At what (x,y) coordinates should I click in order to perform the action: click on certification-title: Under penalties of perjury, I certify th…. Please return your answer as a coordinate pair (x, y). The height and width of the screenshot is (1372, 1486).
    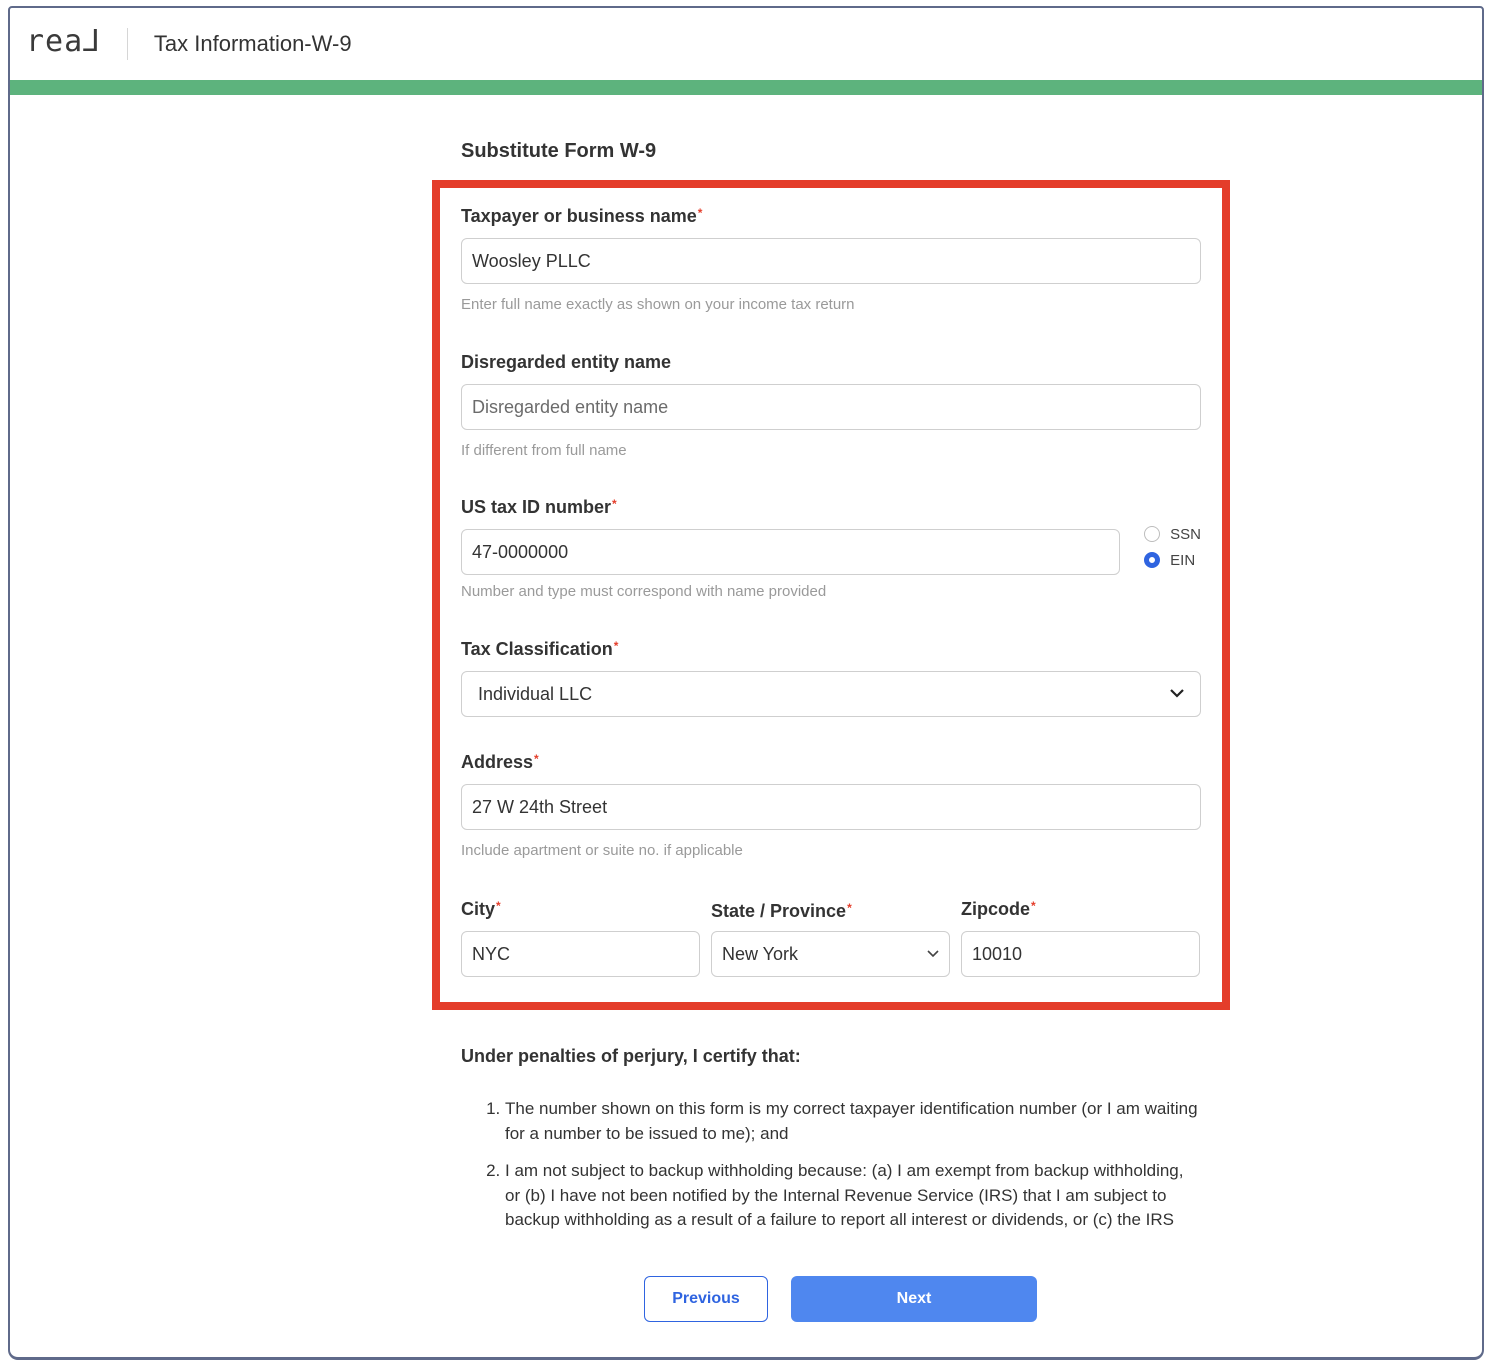
    Looking at the image, I should click on (631, 1056).